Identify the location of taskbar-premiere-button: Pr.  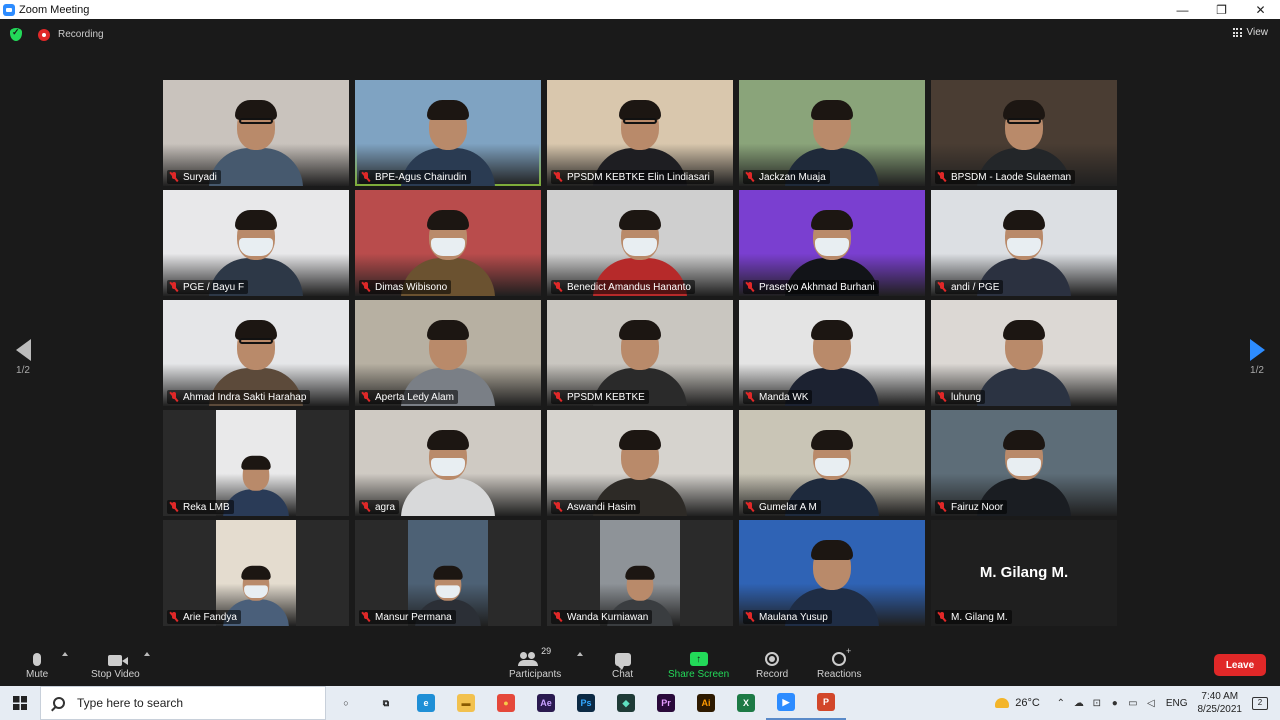
(666, 703).